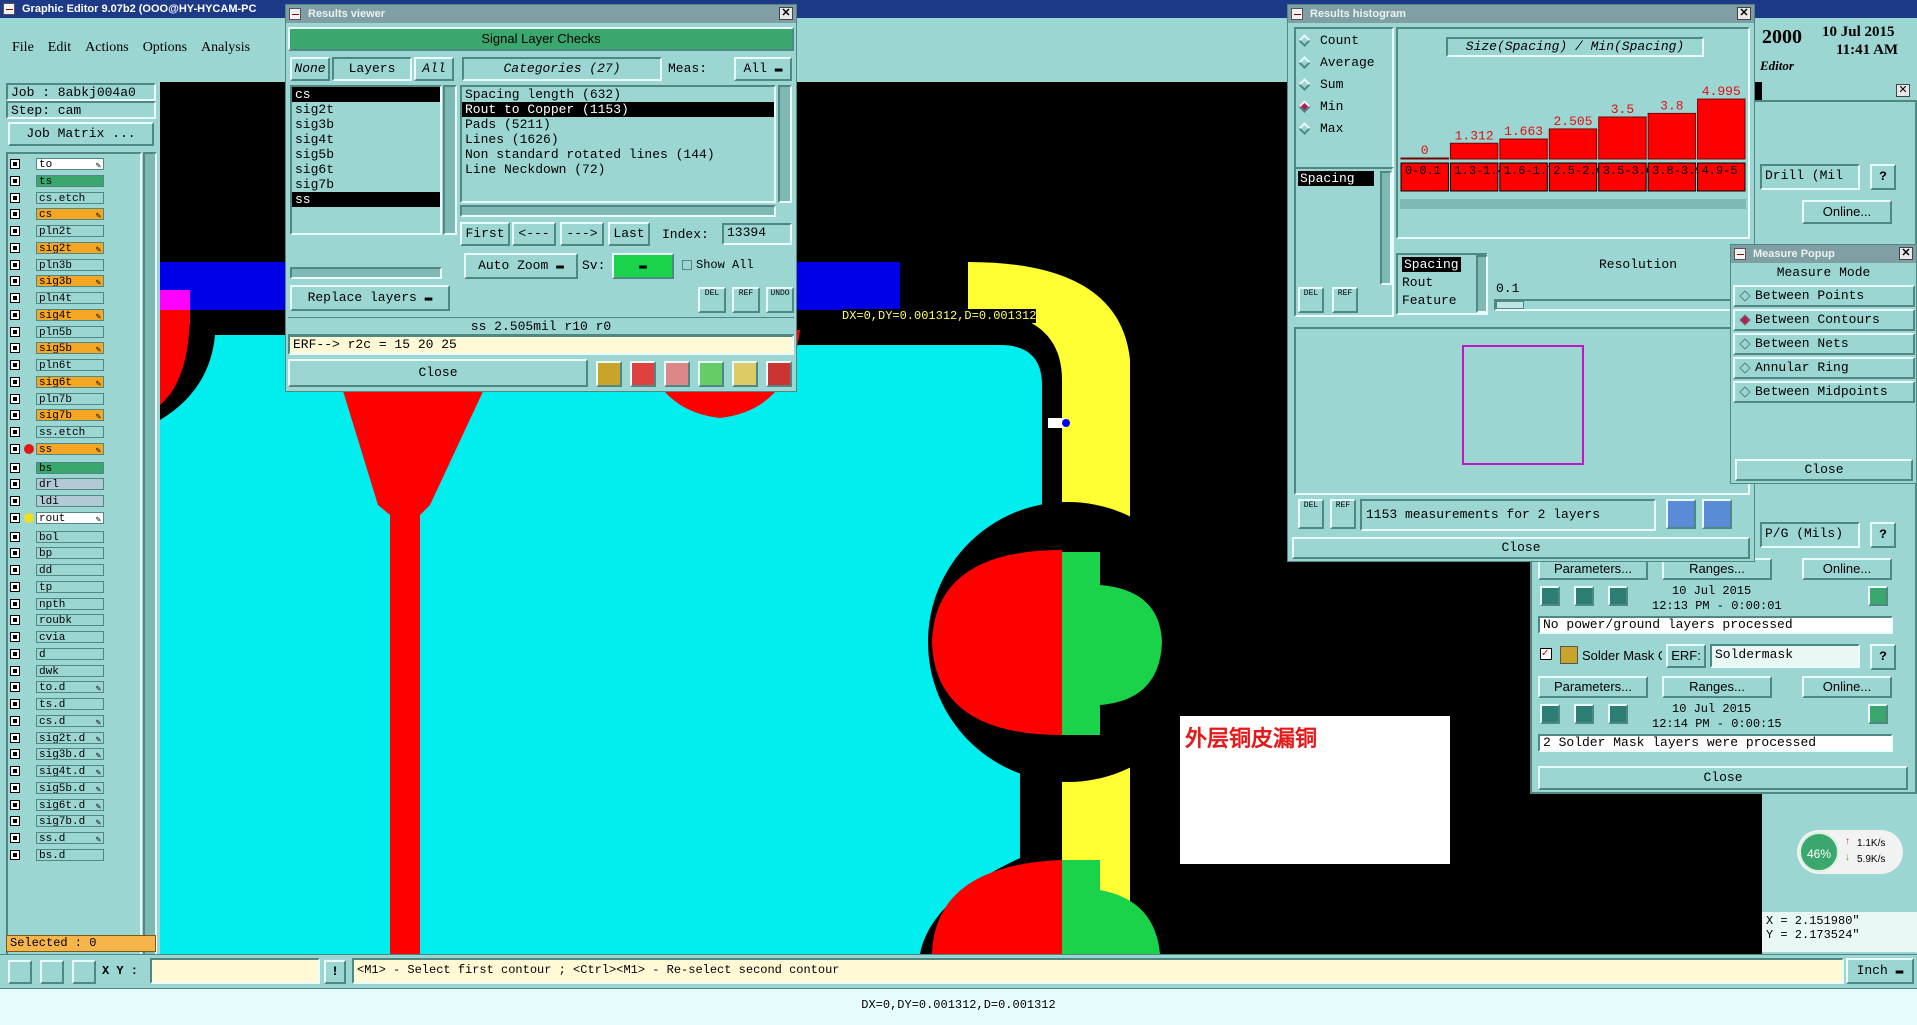 Image resolution: width=1917 pixels, height=1025 pixels. Describe the element at coordinates (56, 164) in the screenshot. I see `layer-row: to ✎` at that location.